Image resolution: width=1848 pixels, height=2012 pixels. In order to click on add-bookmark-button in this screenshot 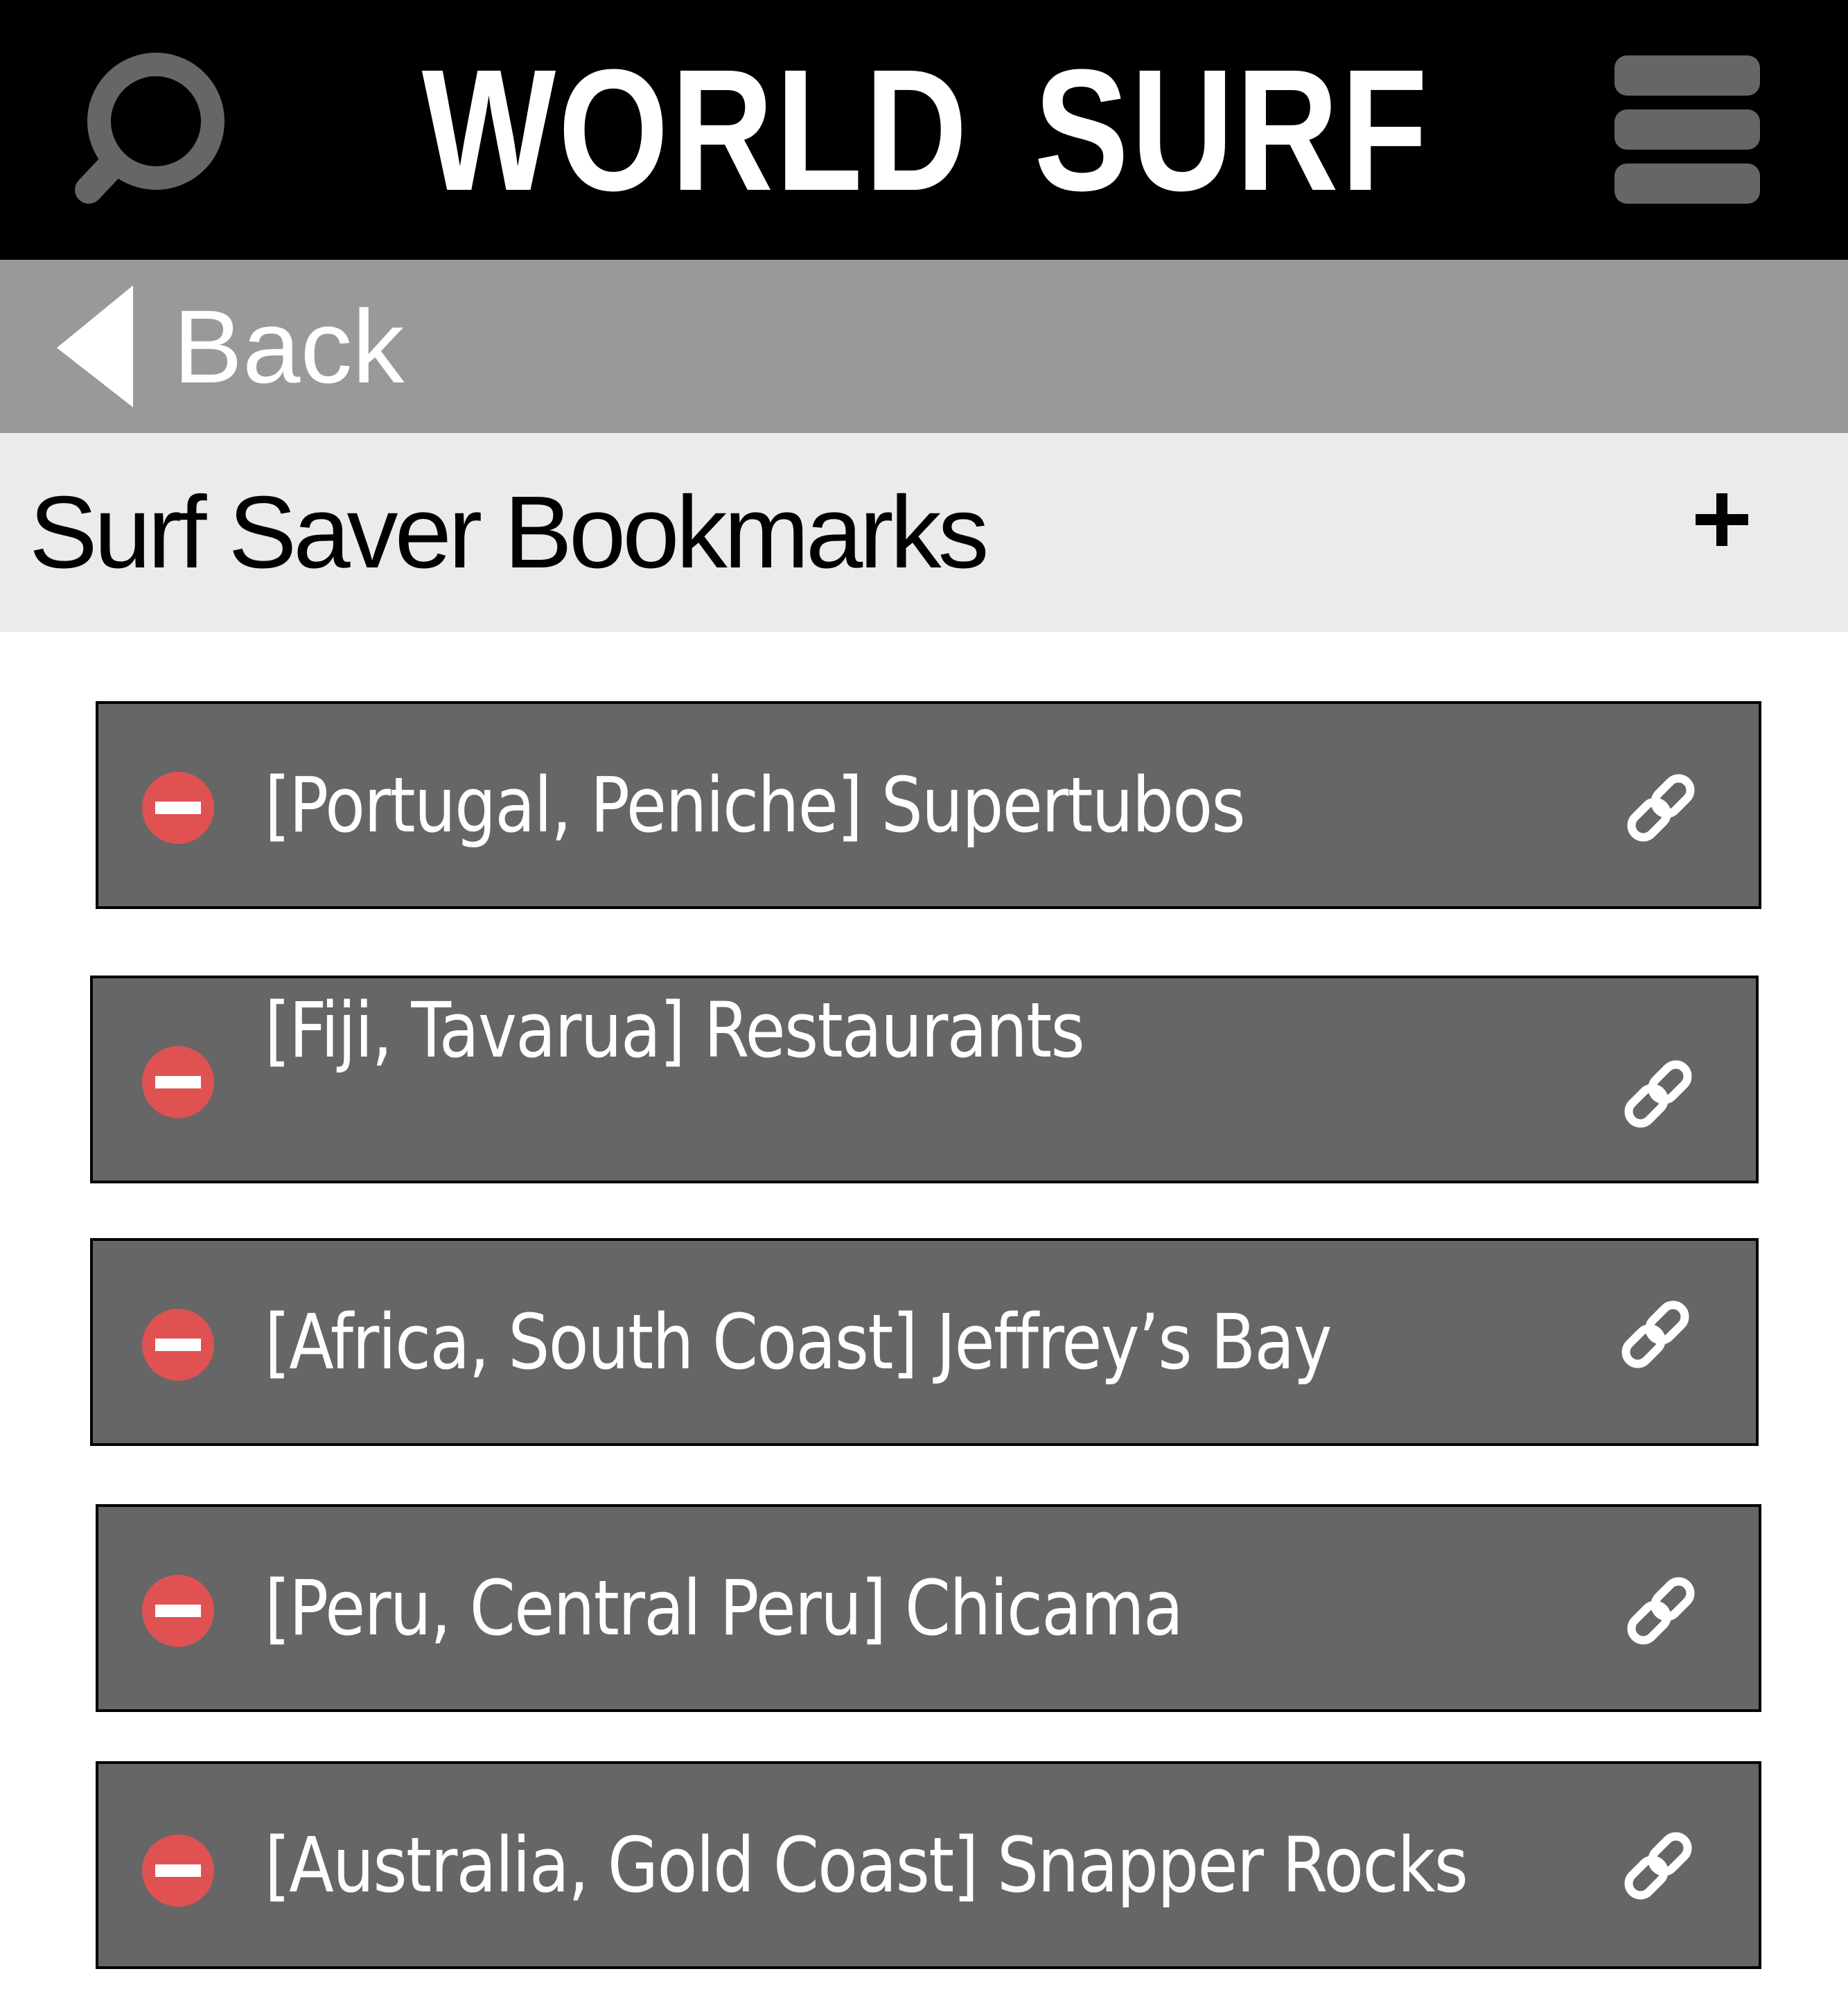, I will do `click(1721, 519)`.